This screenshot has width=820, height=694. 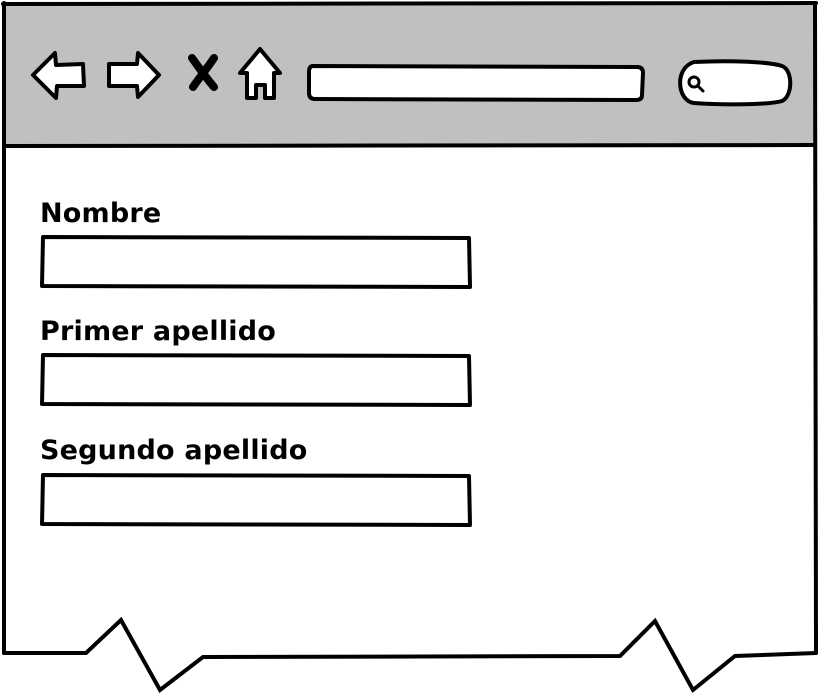 I want to click on stop-button, so click(x=203, y=72).